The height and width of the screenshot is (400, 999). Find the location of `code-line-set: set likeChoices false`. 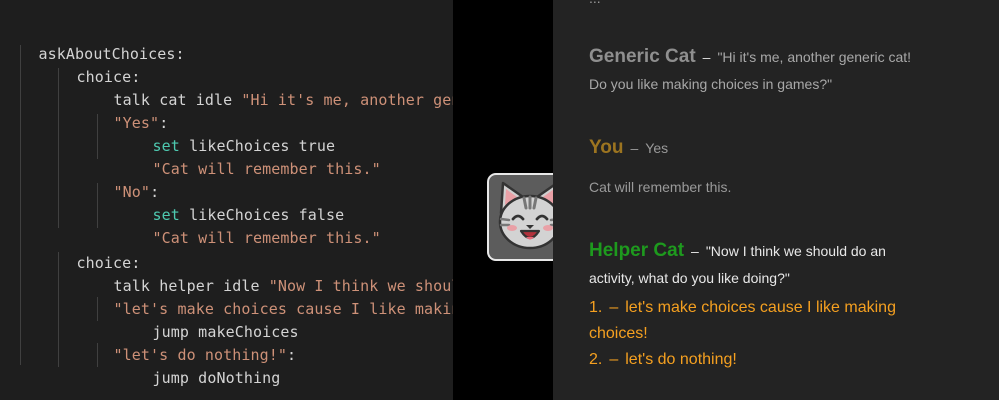

code-line-set: set likeChoices false is located at coordinates (230, 202).